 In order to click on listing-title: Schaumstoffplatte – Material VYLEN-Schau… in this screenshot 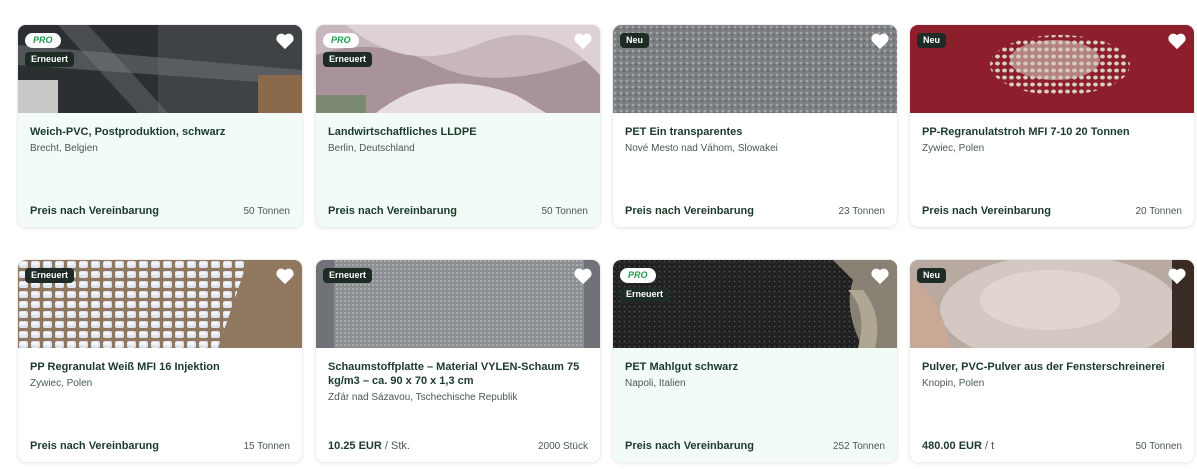, I will do `click(458, 374)`.